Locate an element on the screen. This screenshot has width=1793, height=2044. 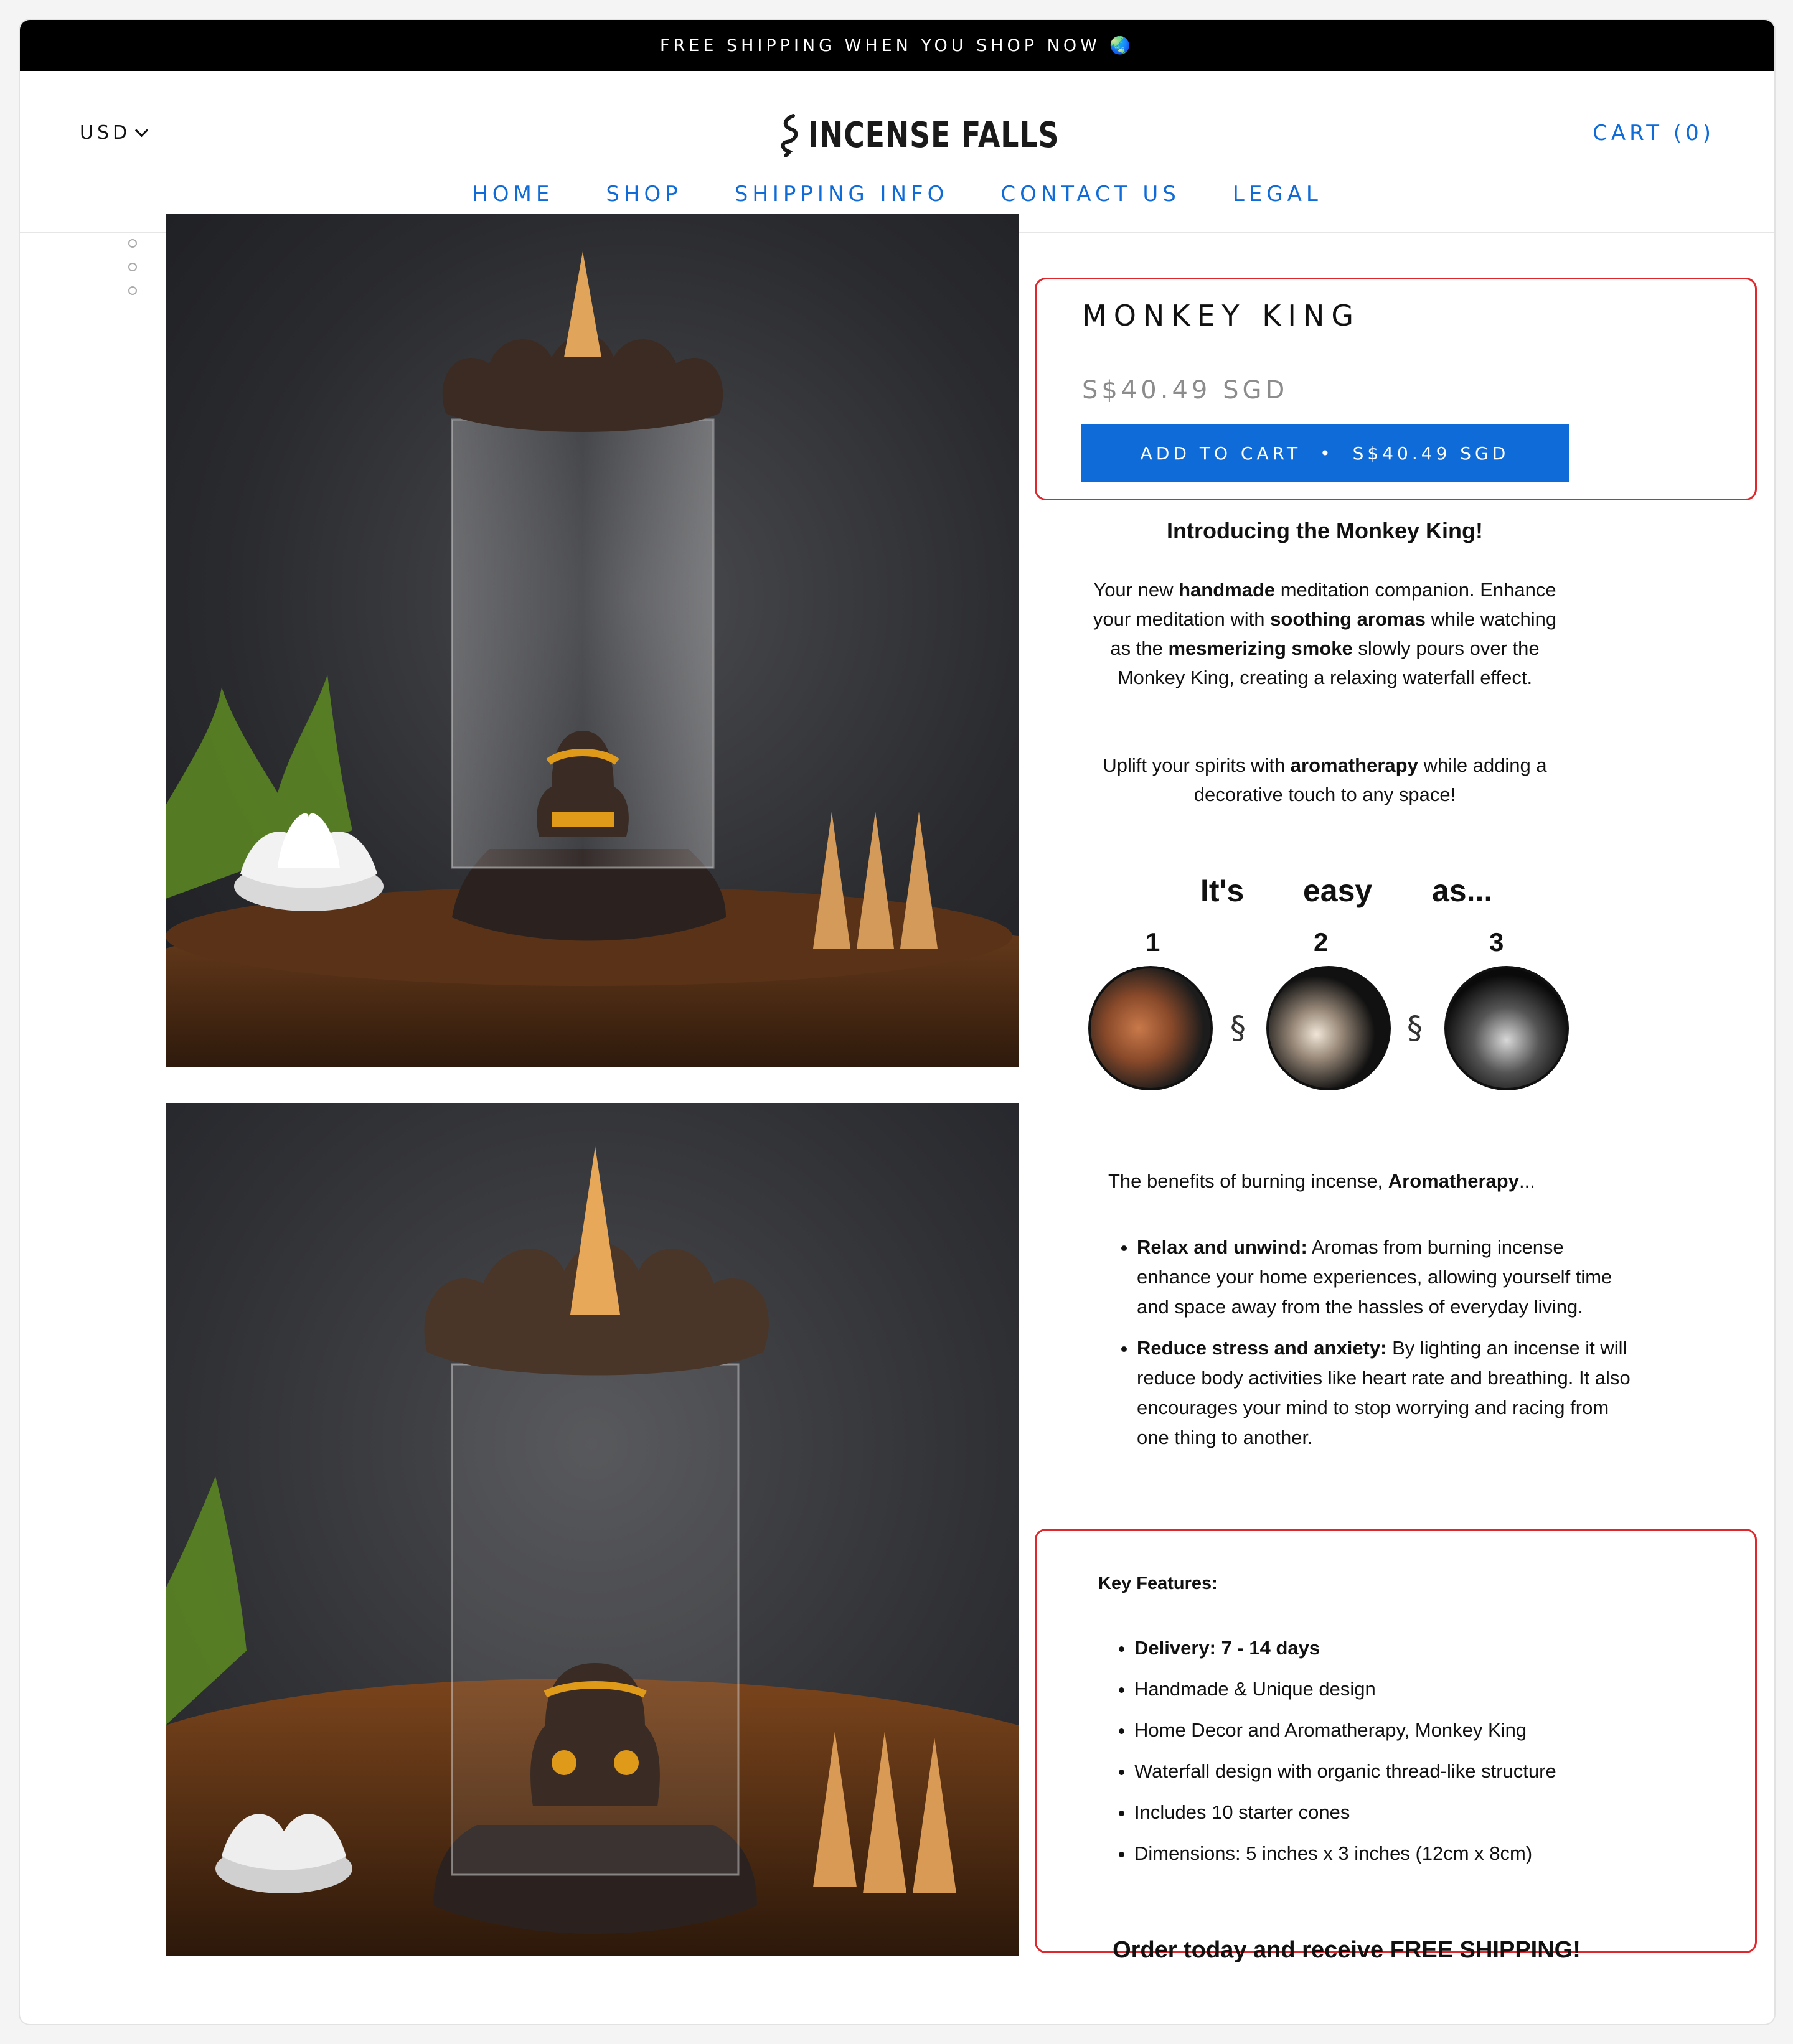
step-number: 1 is located at coordinates (1153, 942).